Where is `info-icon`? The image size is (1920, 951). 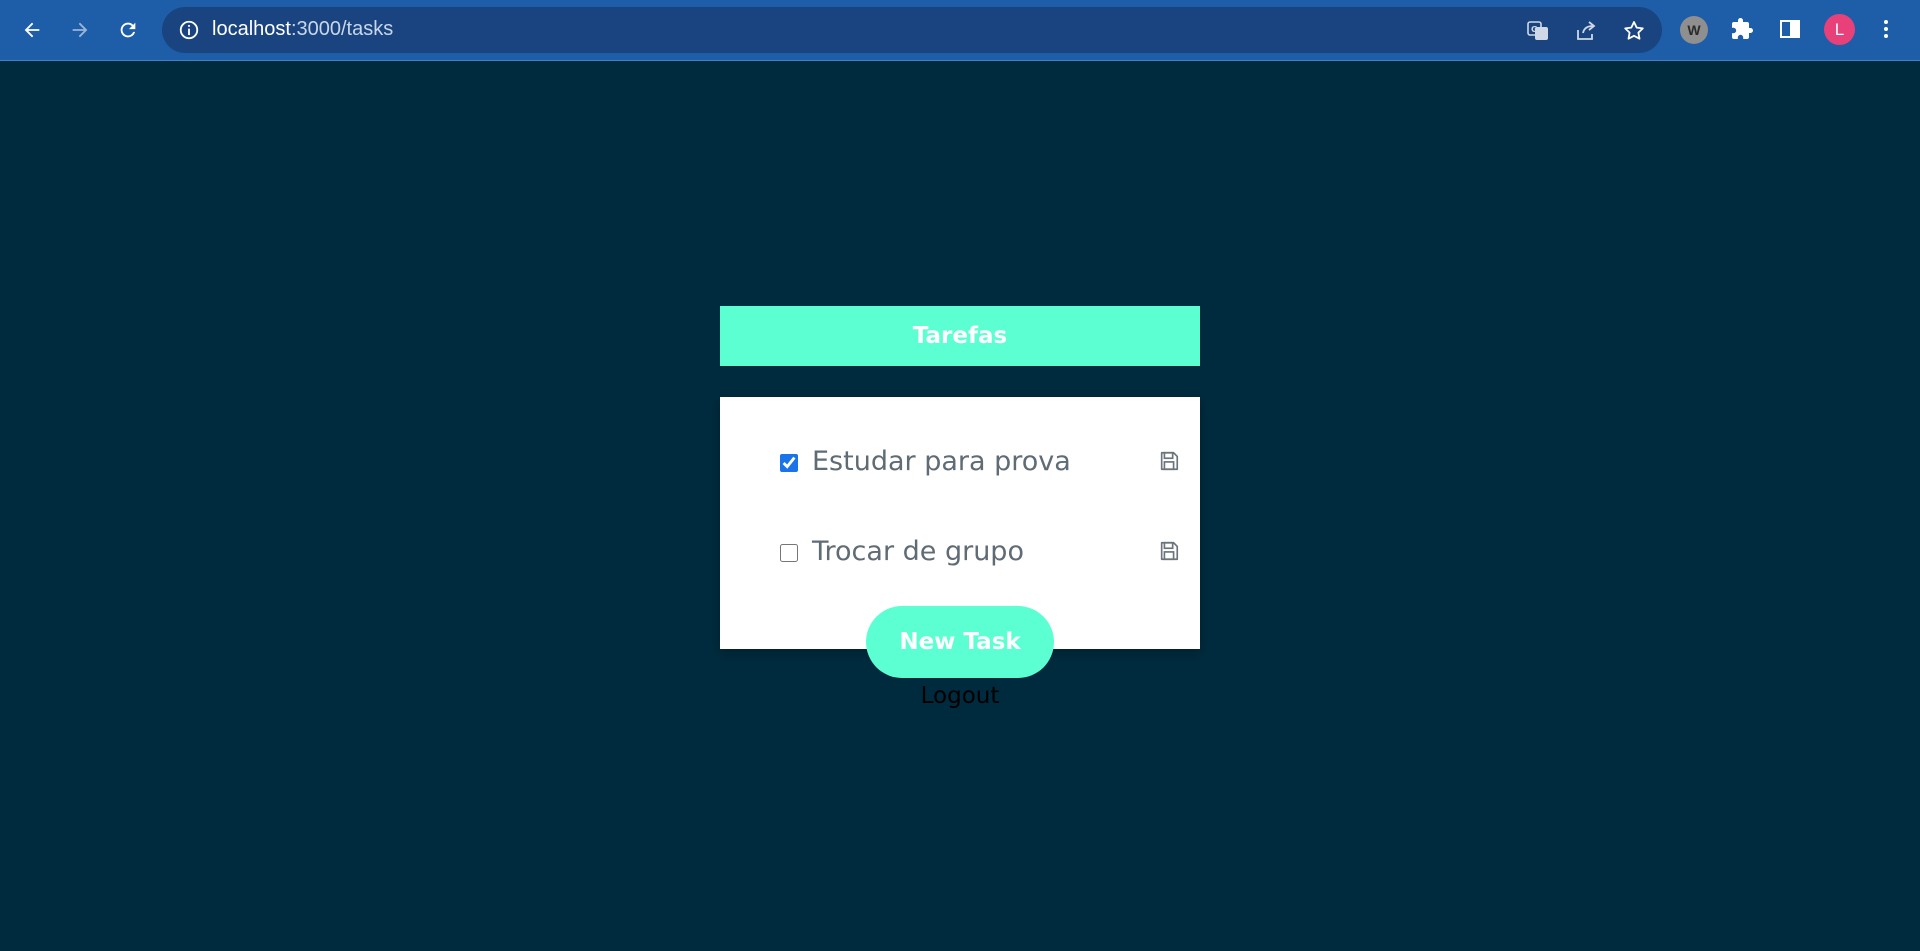 info-icon is located at coordinates (189, 30).